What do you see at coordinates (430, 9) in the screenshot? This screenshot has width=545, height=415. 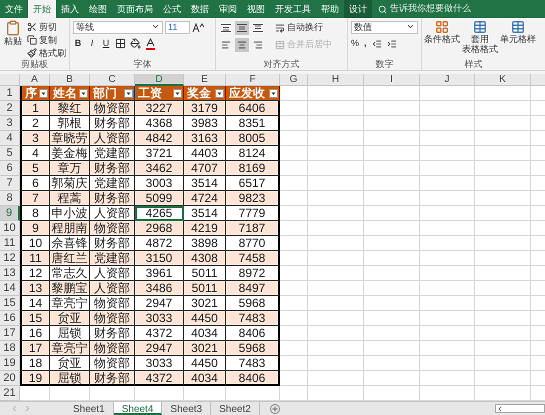 I see `tell-me-field: 告诉我你想要做什么` at bounding box center [430, 9].